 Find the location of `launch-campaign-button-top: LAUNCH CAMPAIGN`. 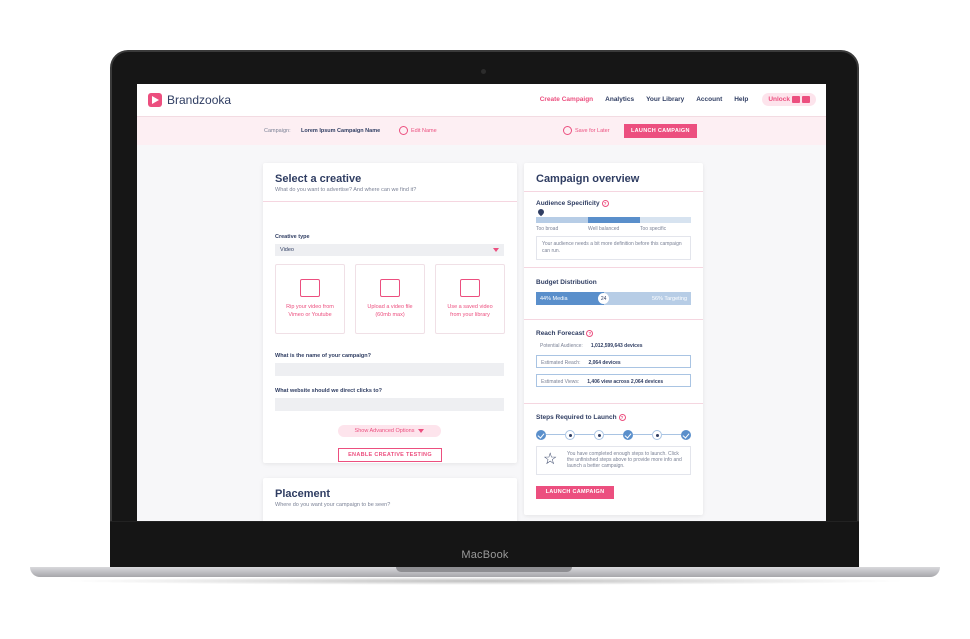

launch-campaign-button-top: LAUNCH CAMPAIGN is located at coordinates (660, 131).